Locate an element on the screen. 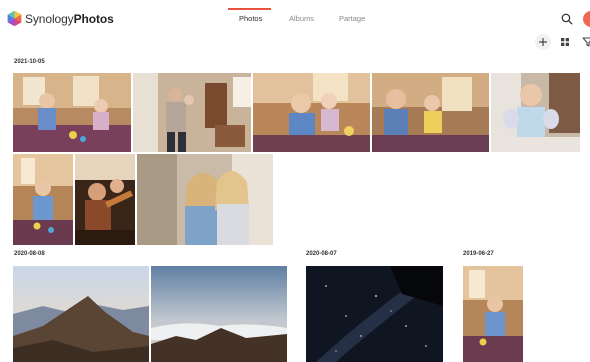 This screenshot has height=362, width=590. section-date: 2020-08-08 is located at coordinates (29, 254).